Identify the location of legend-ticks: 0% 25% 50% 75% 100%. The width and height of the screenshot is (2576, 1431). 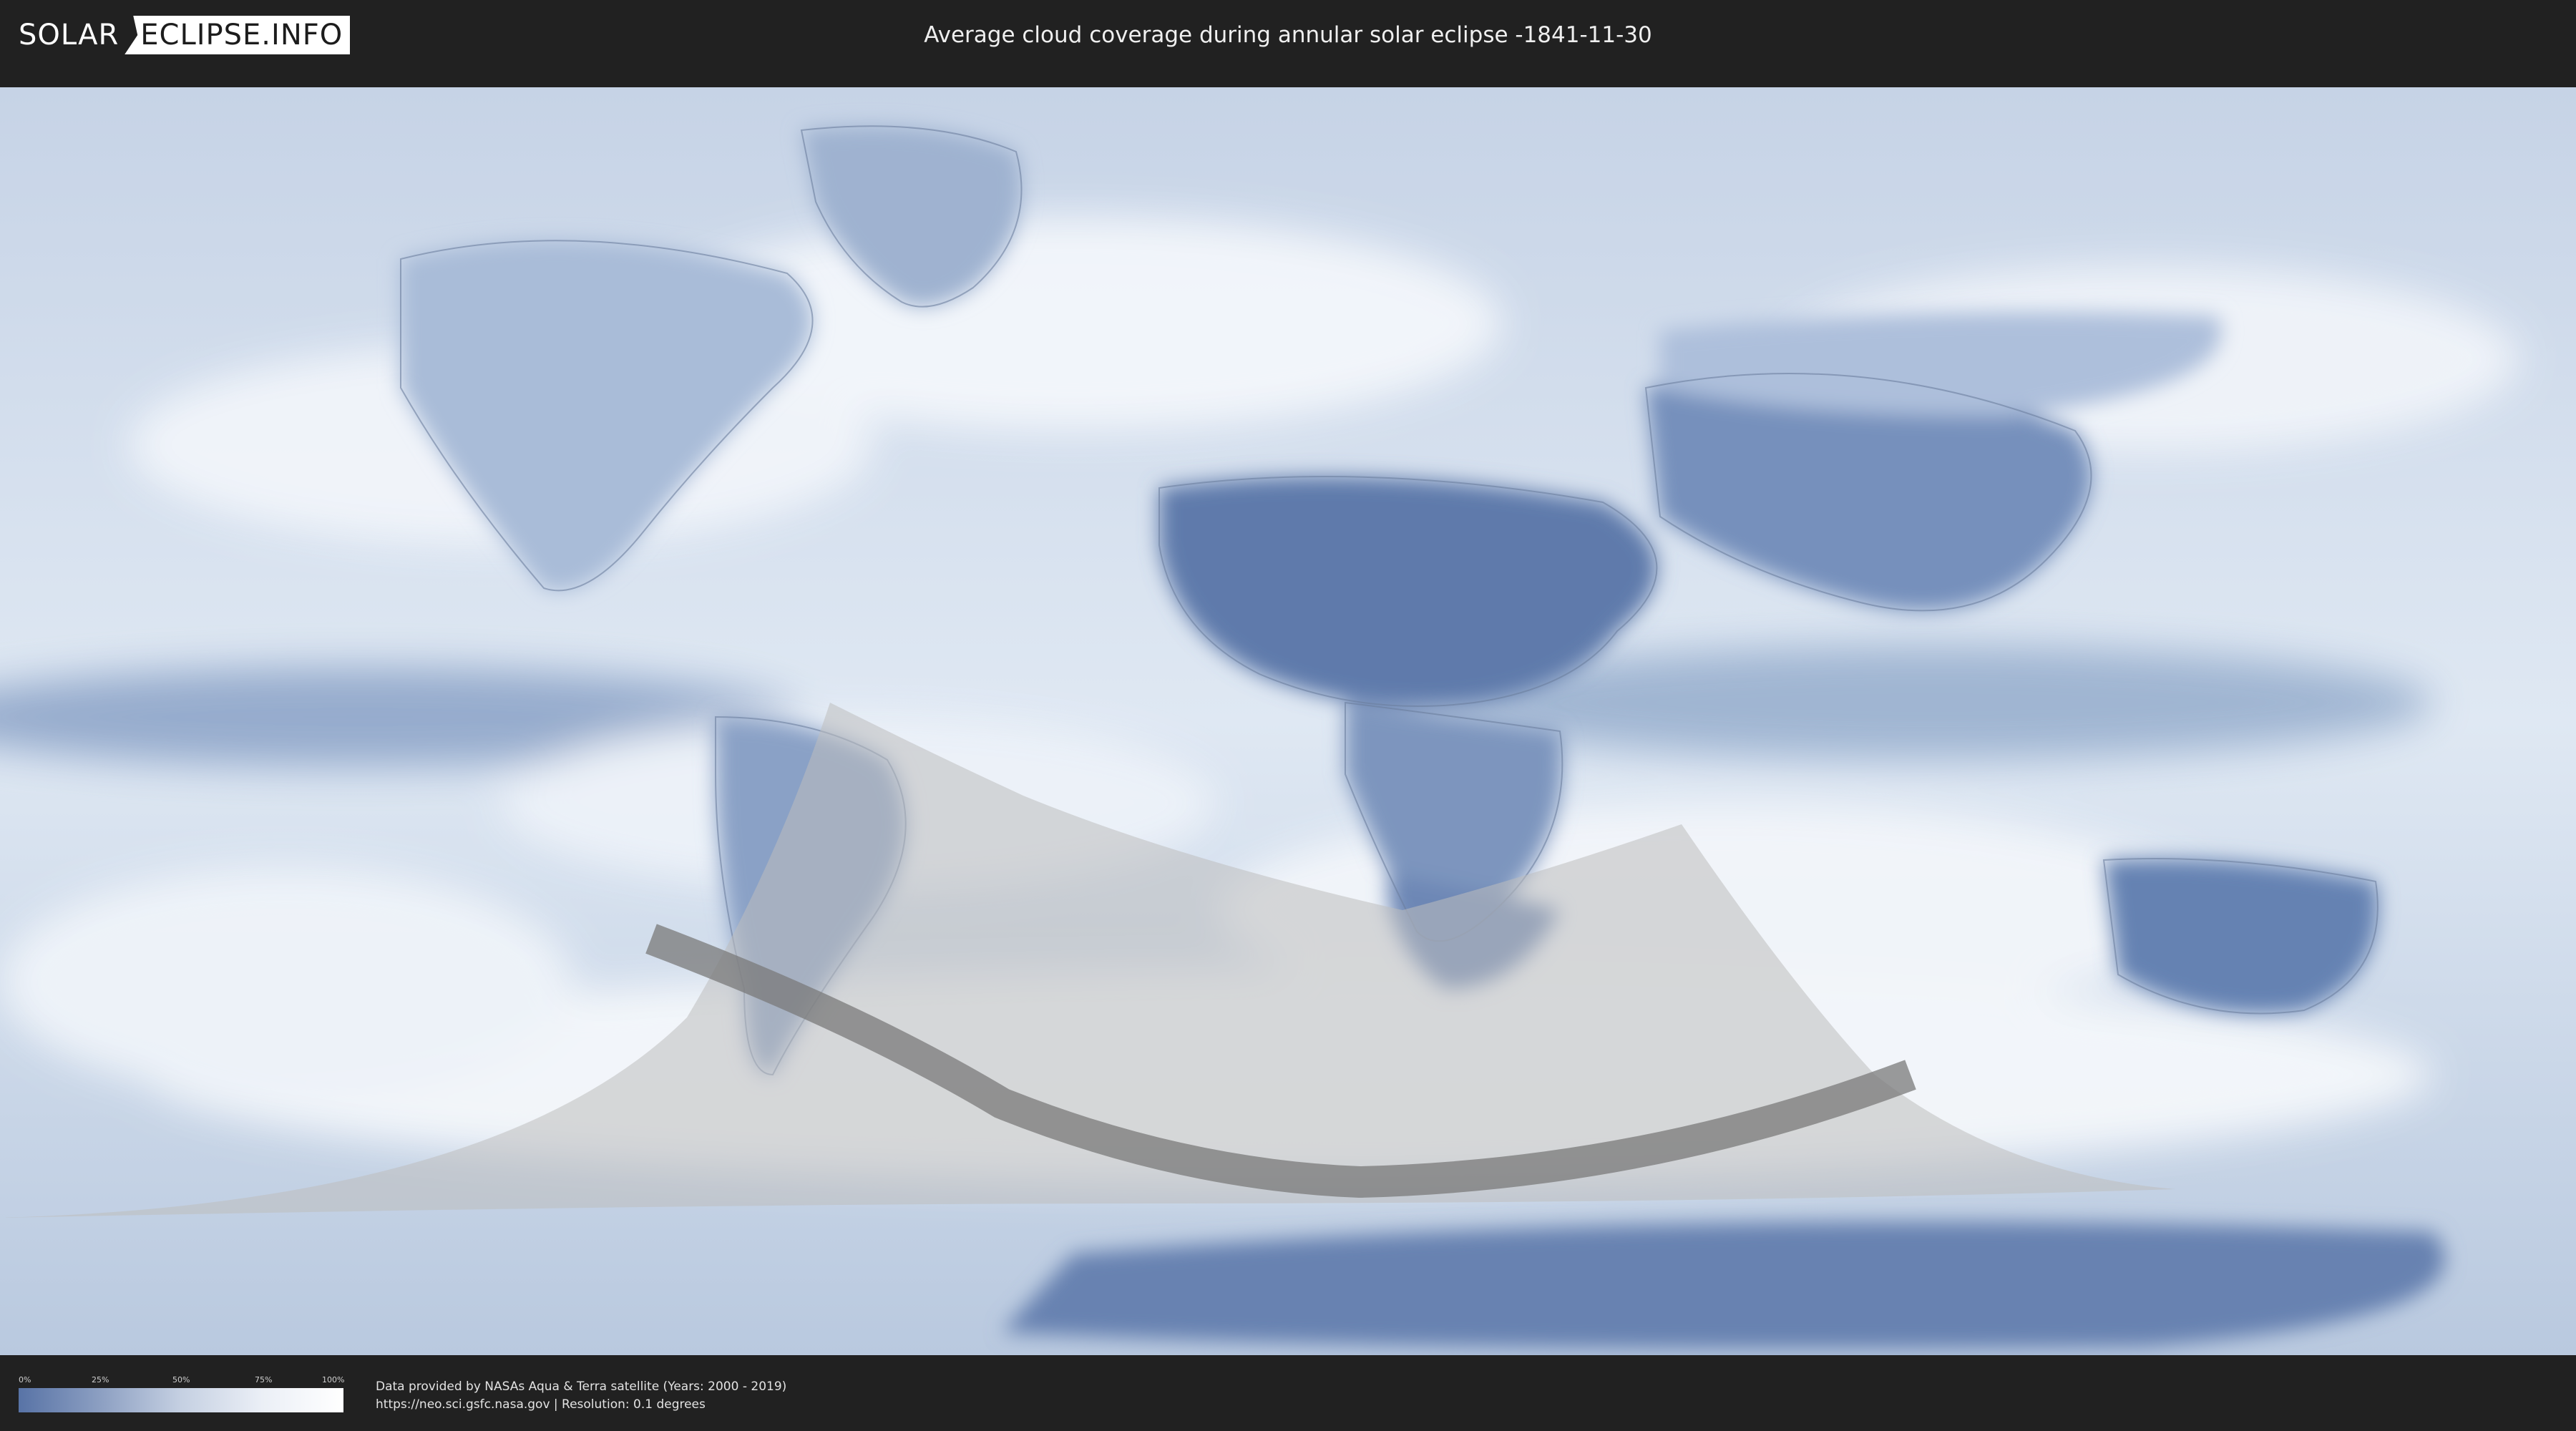
(182, 1380).